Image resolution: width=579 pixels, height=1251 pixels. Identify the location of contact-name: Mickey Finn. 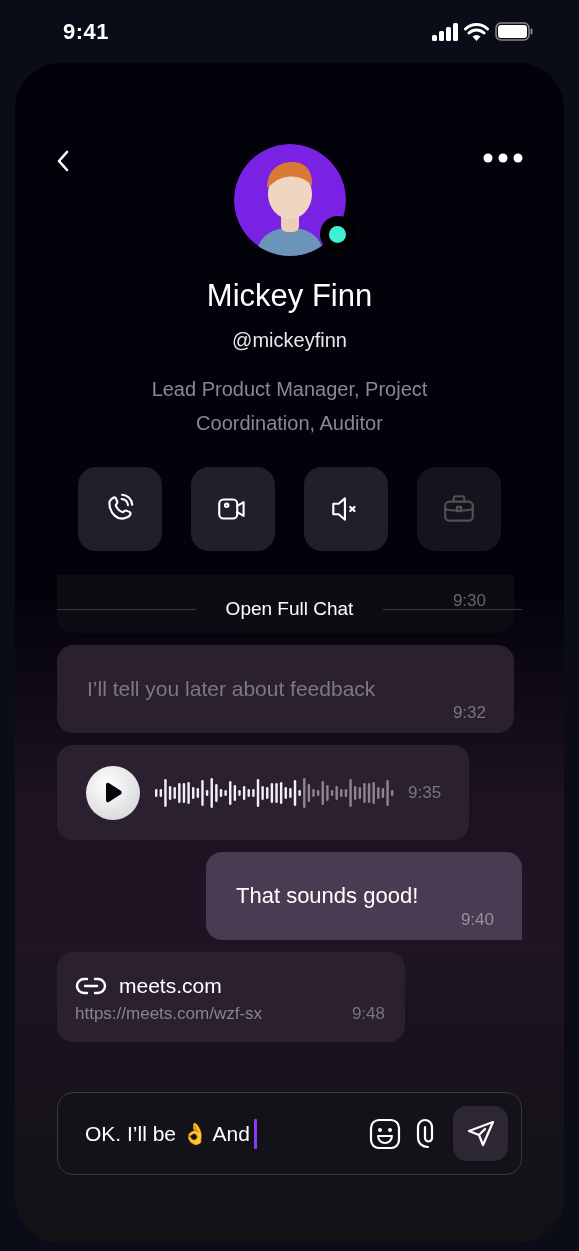
(289, 296).